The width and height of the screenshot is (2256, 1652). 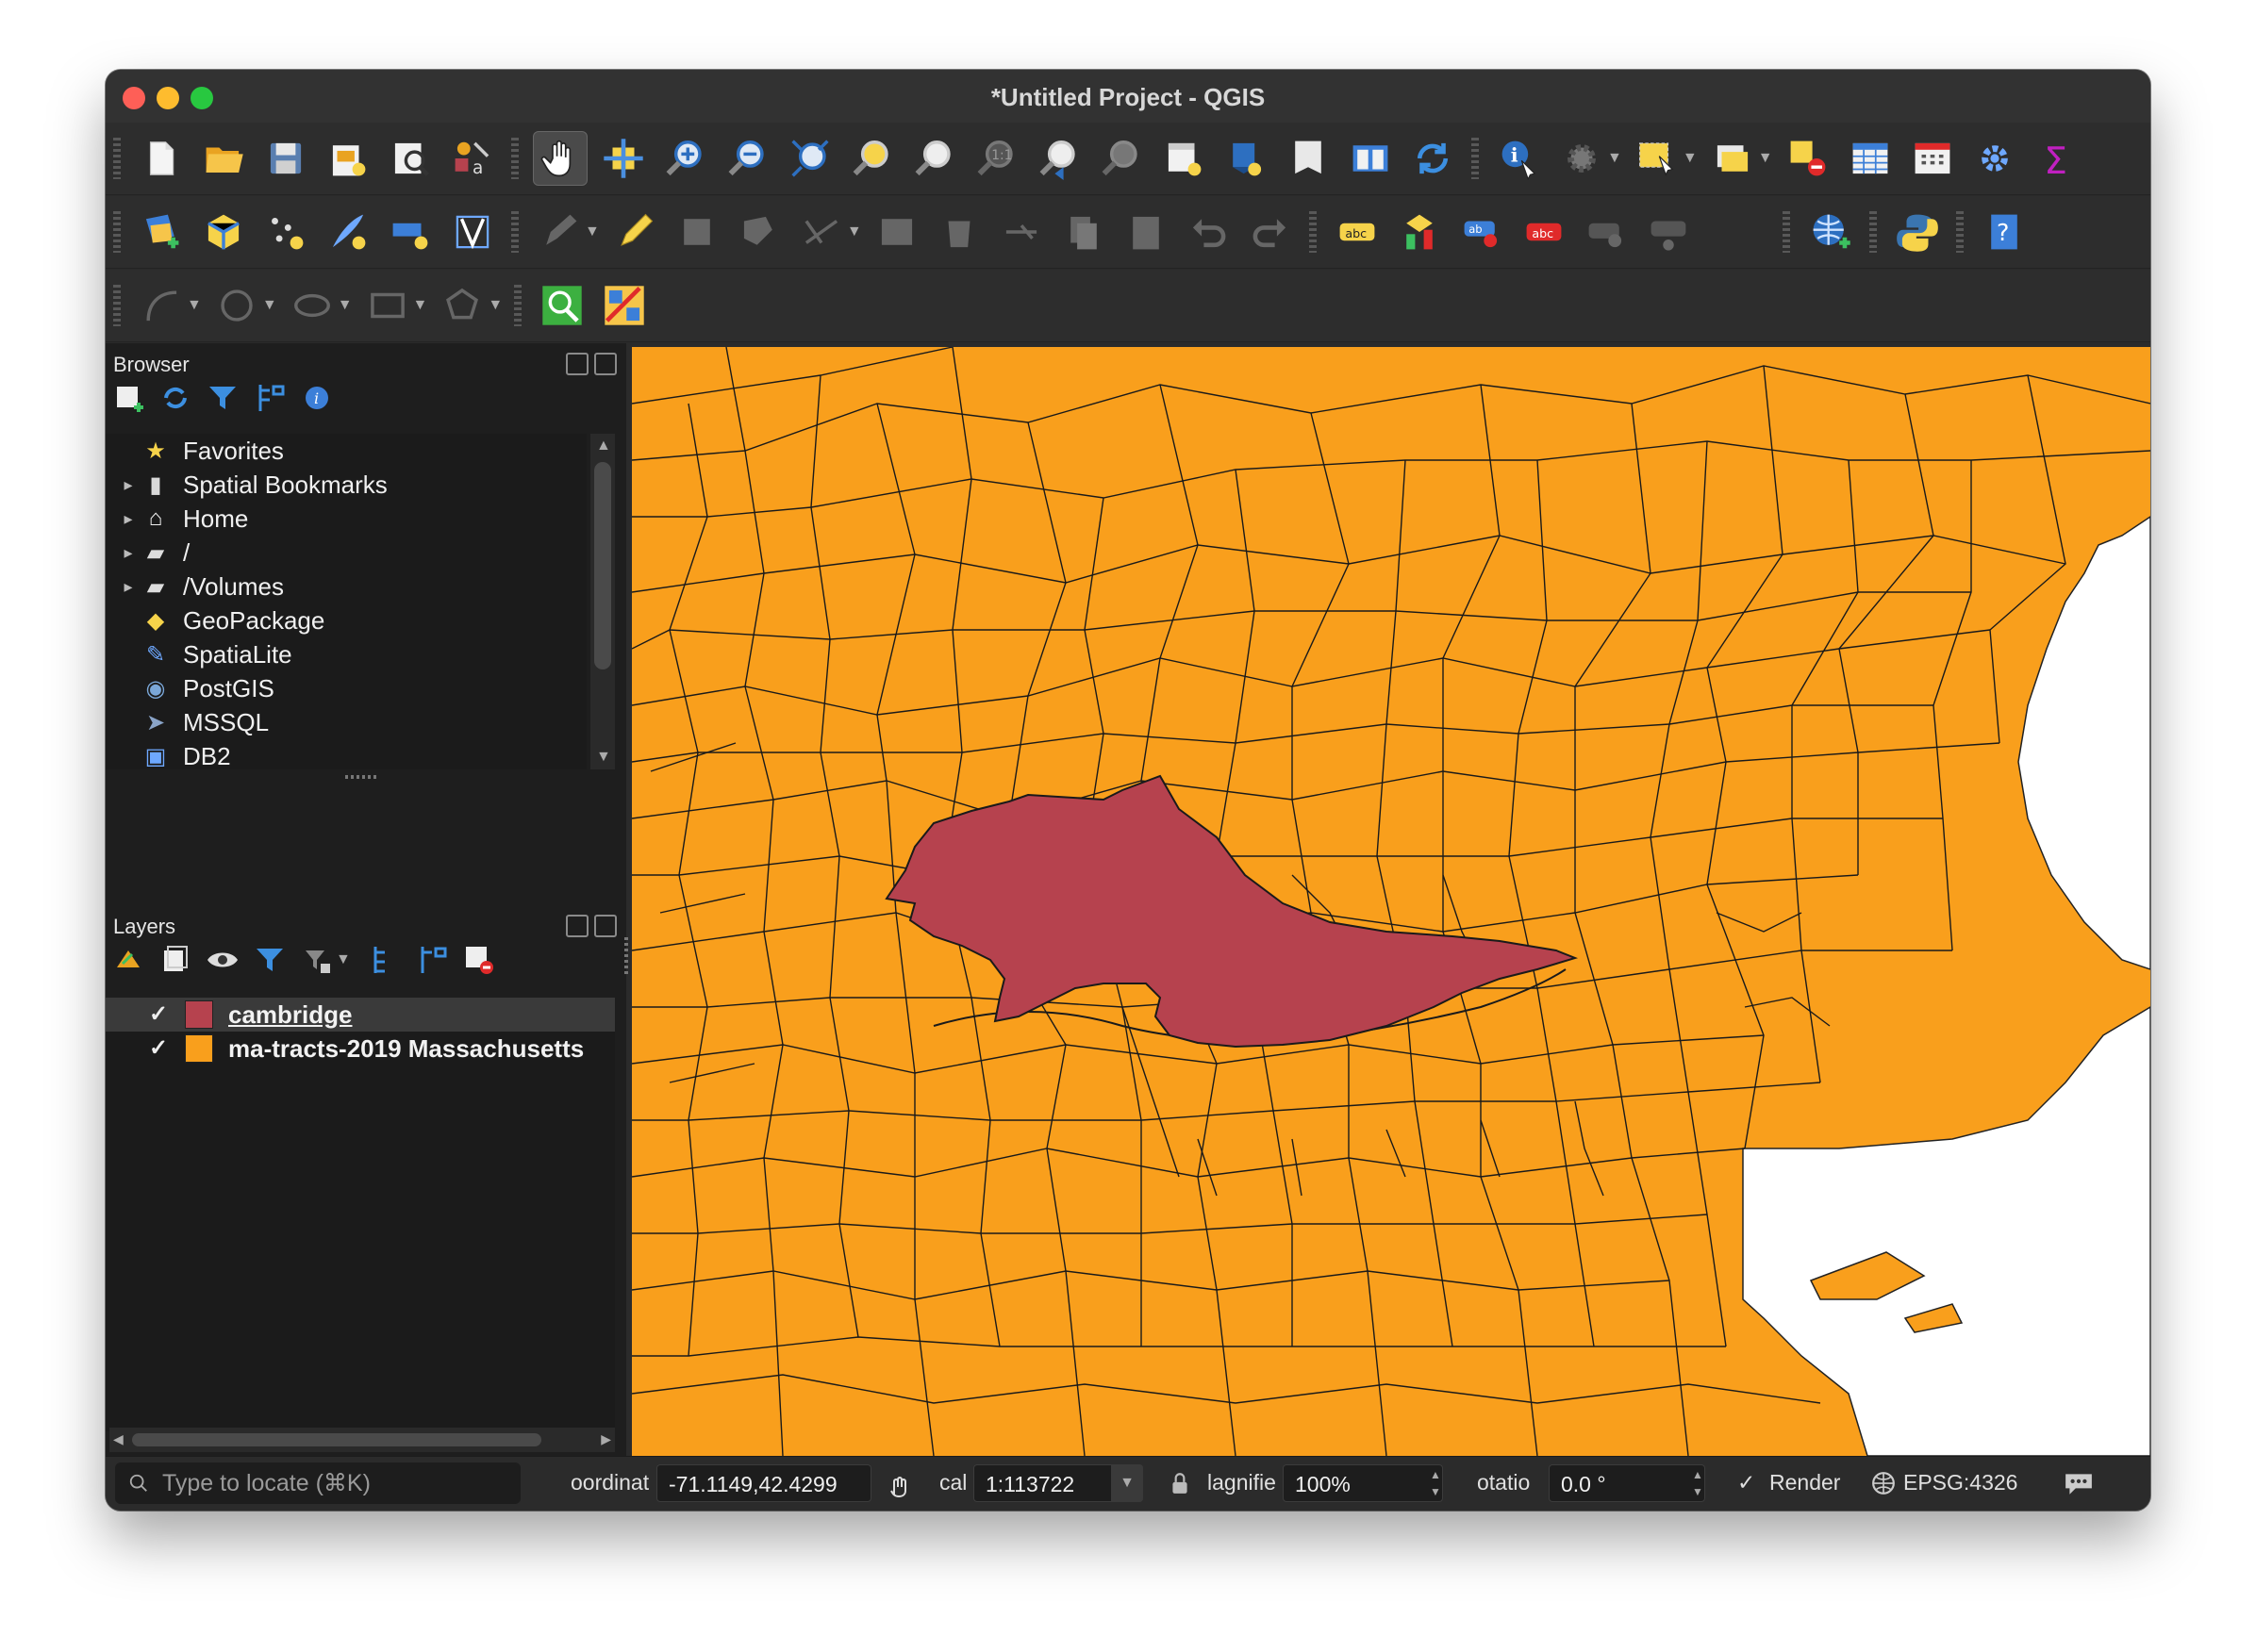 What do you see at coordinates (1308, 158) in the screenshot?
I see `new-bookmark-icon` at bounding box center [1308, 158].